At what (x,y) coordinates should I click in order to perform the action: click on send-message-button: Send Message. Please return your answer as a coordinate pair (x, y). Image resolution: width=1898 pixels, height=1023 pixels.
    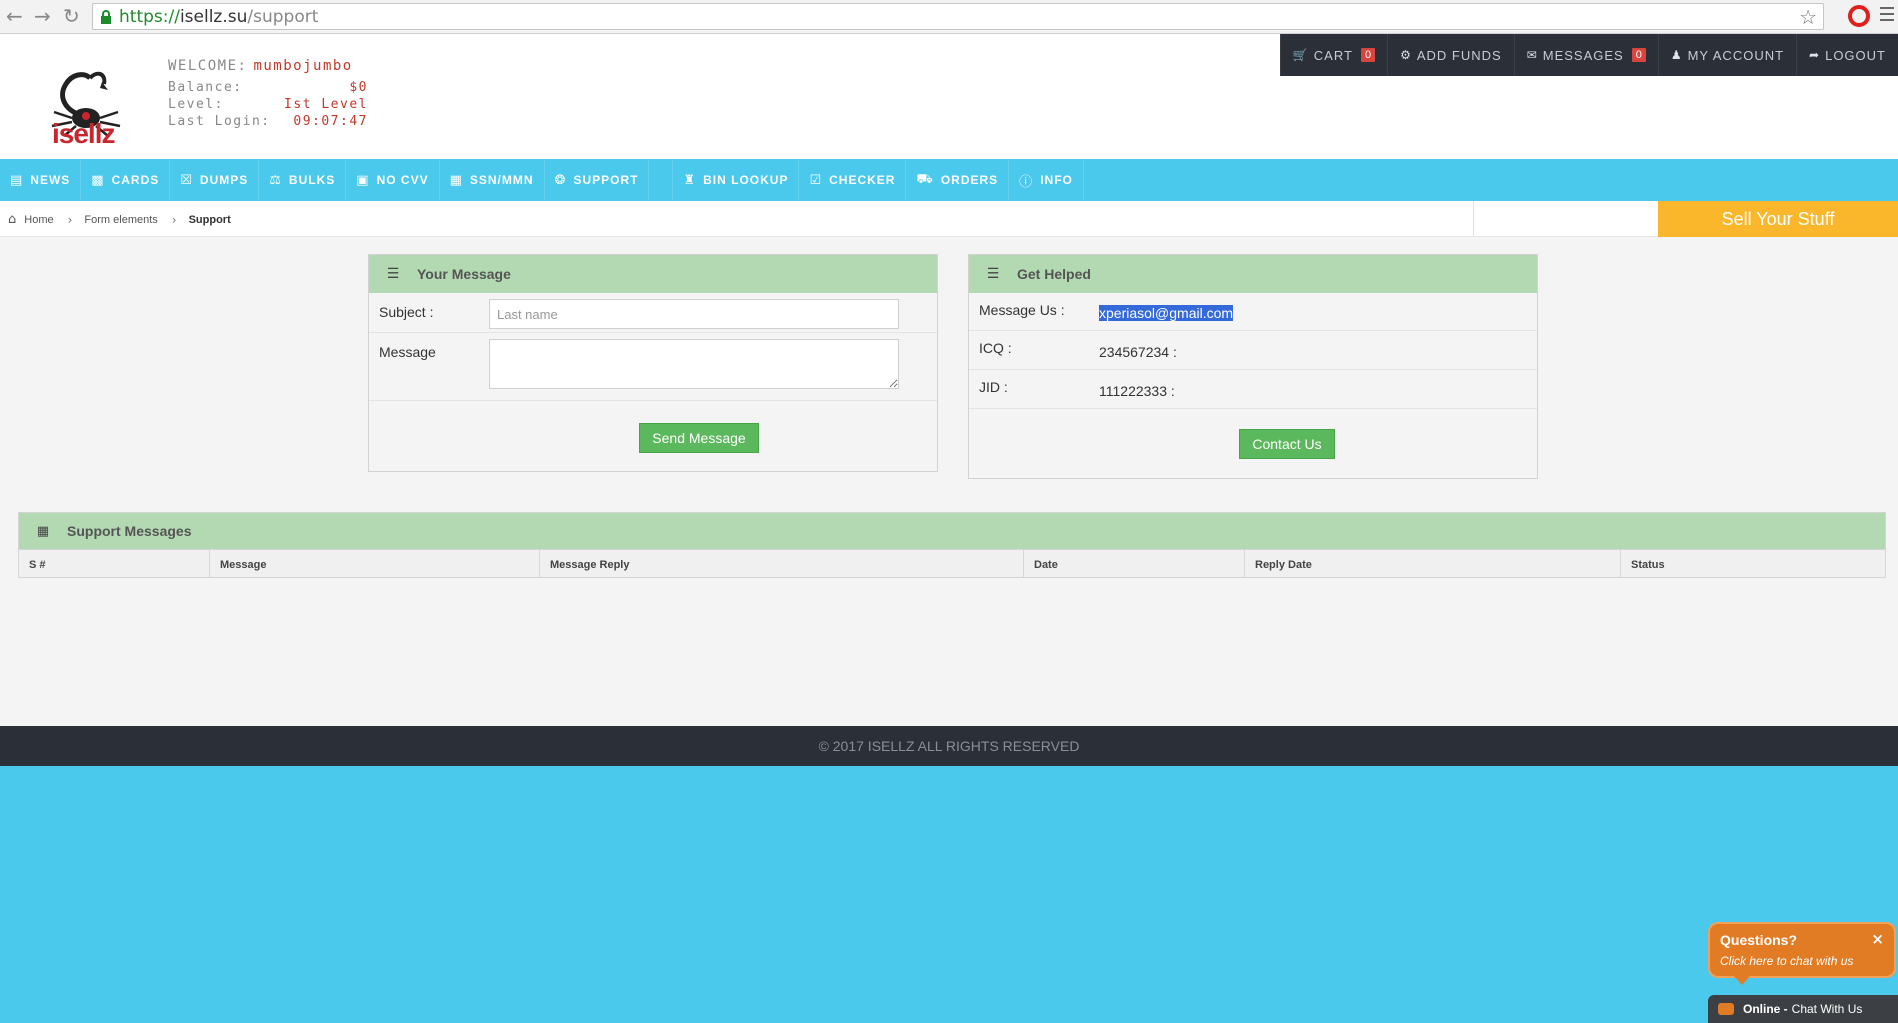
    Looking at the image, I should click on (699, 438).